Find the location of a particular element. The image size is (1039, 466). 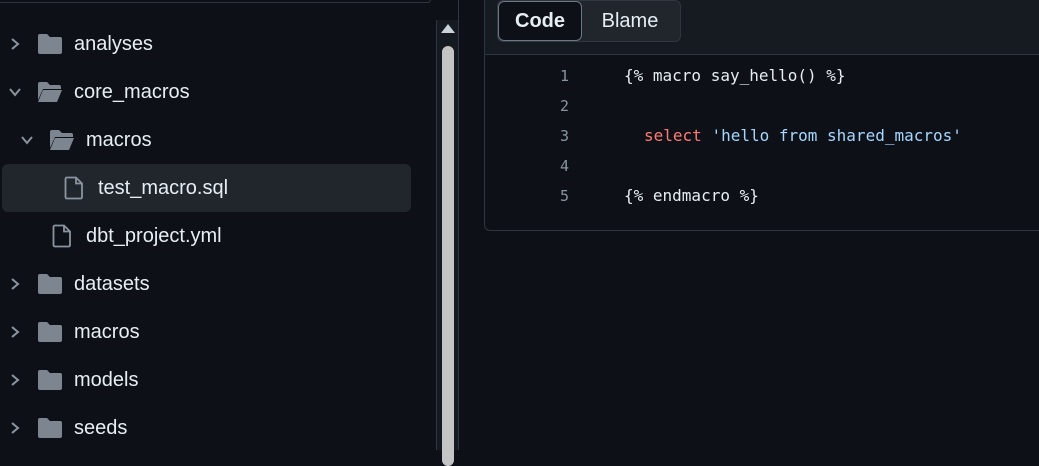

code-line: 1 {% macro say_hello() %} is located at coordinates (762, 76).